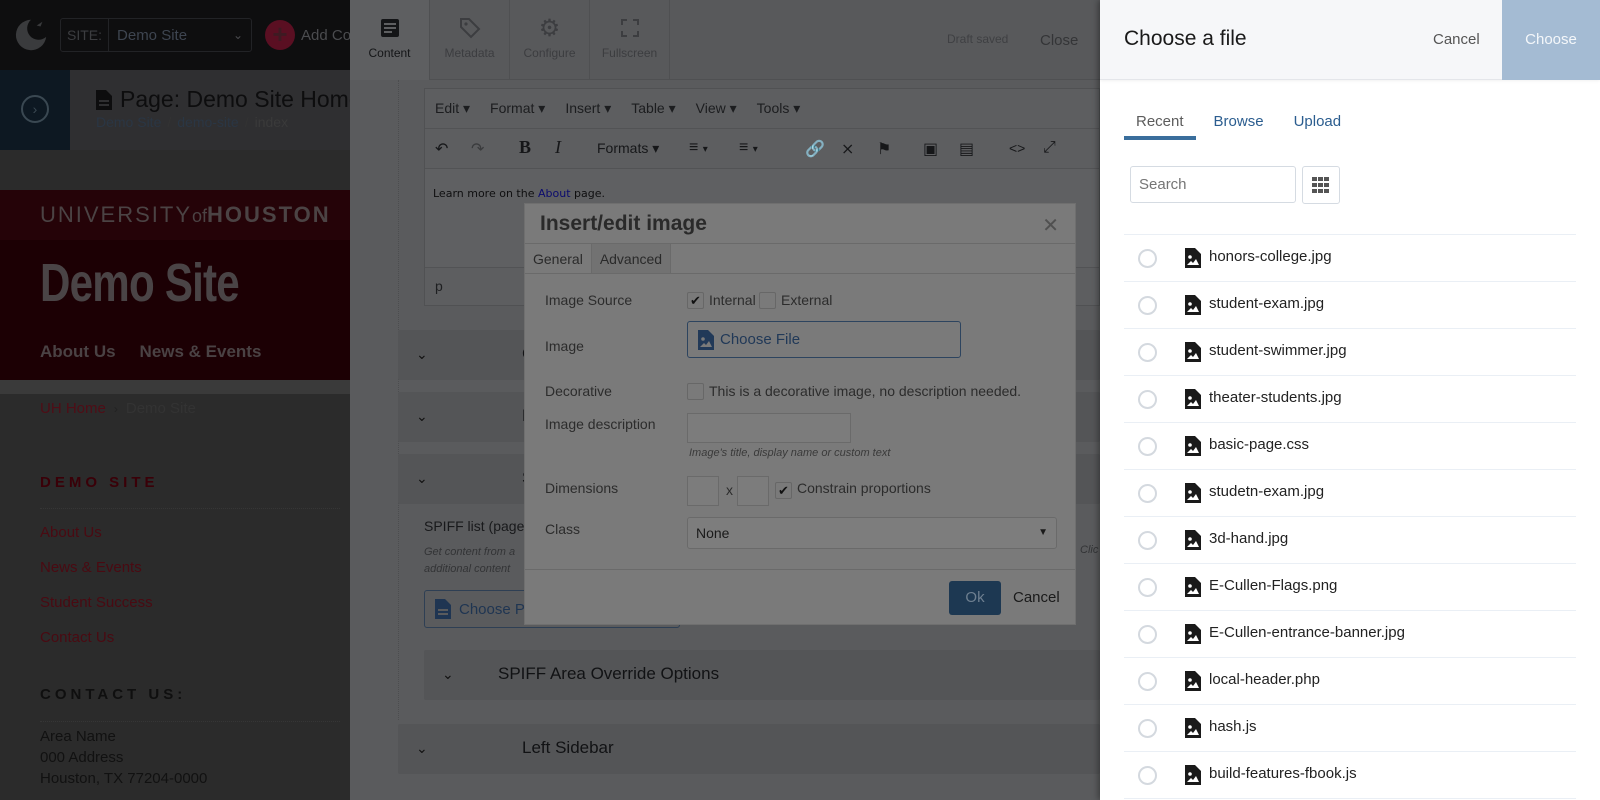 The width and height of the screenshot is (1600, 800). What do you see at coordinates (550, 40) in the screenshot?
I see `tab-configure: ⚙ Configure` at bounding box center [550, 40].